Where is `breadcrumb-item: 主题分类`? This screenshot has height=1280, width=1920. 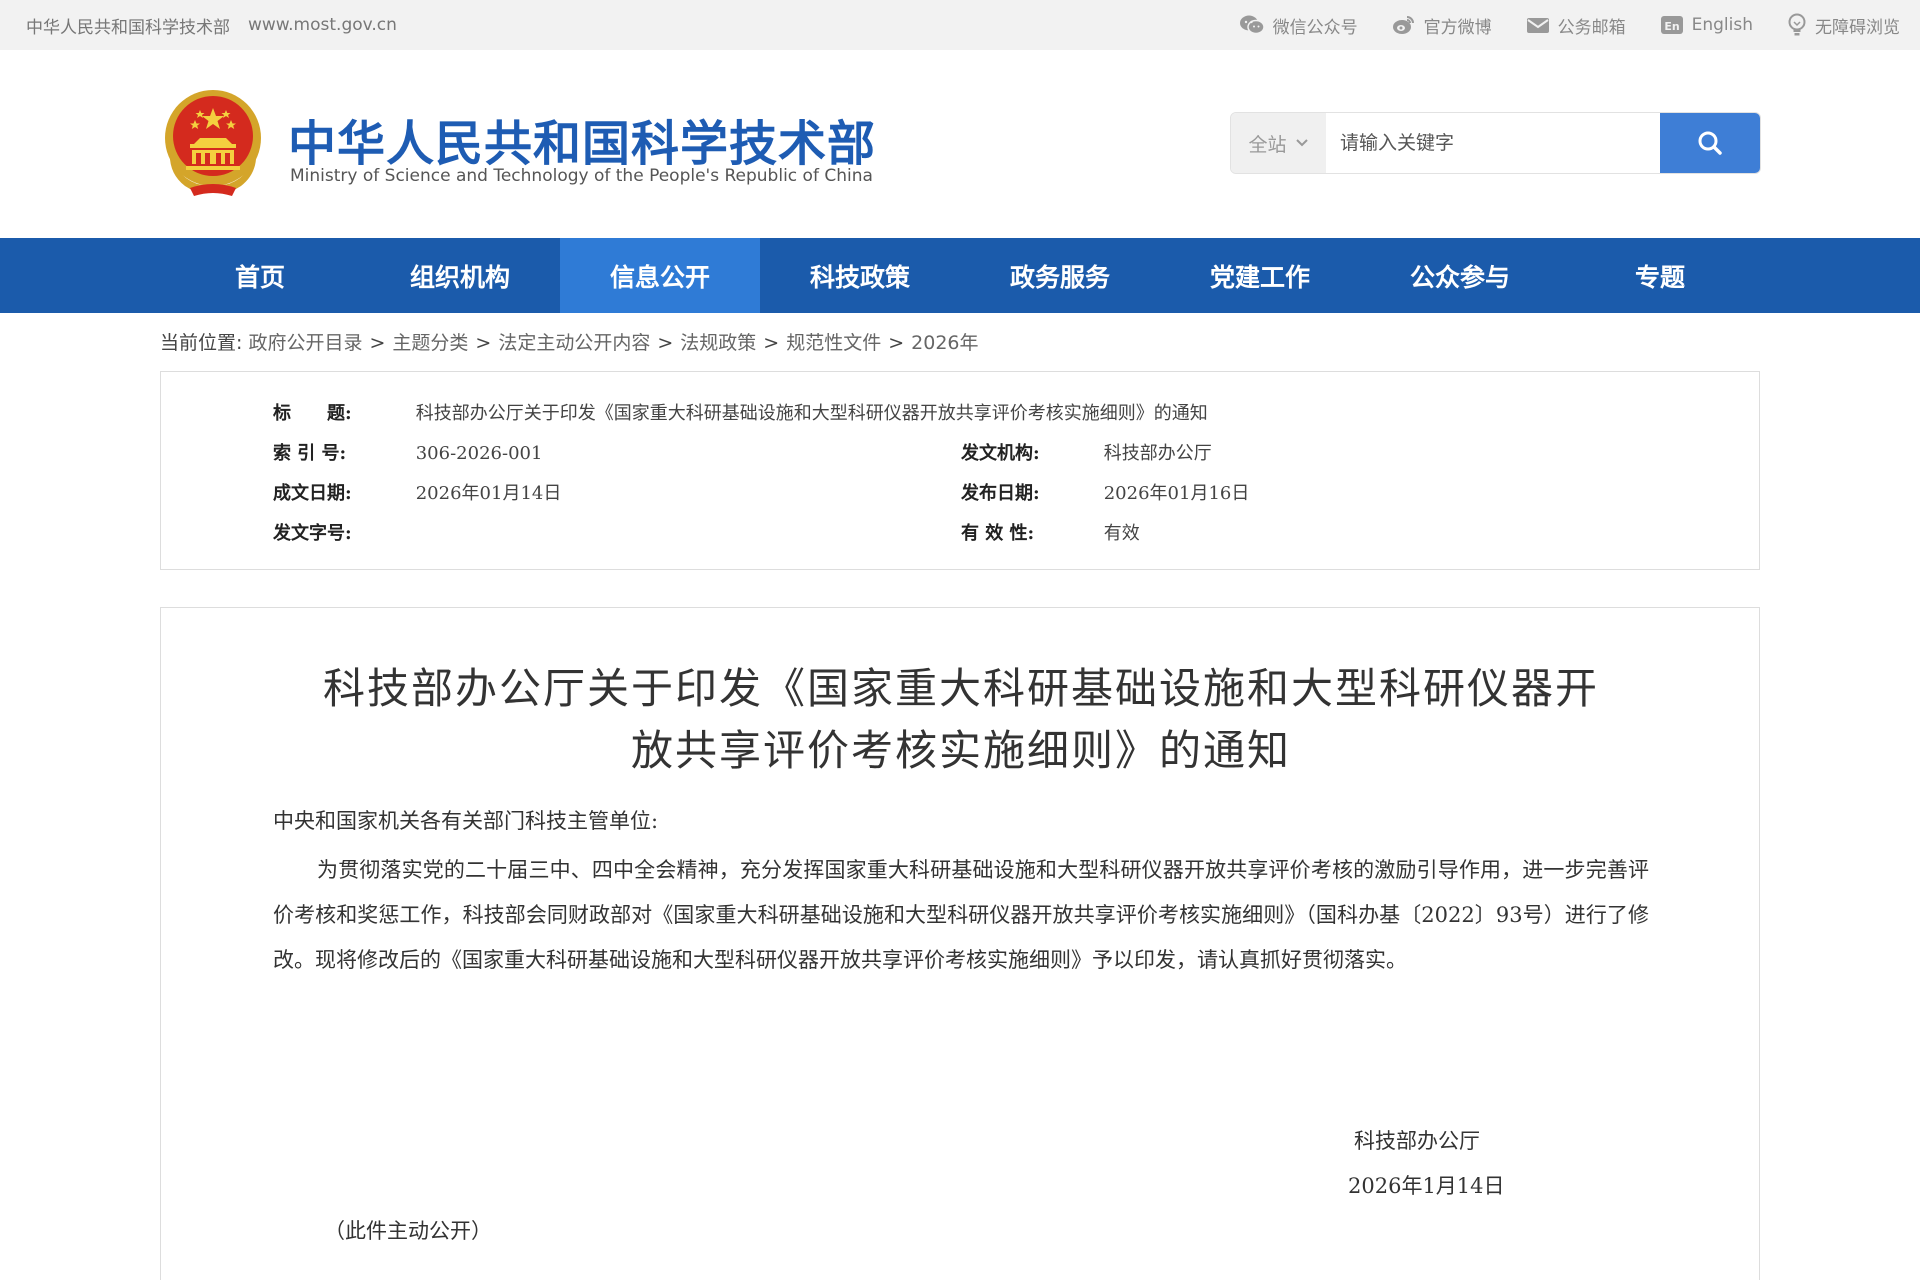 breadcrumb-item: 主题分类 is located at coordinates (430, 343).